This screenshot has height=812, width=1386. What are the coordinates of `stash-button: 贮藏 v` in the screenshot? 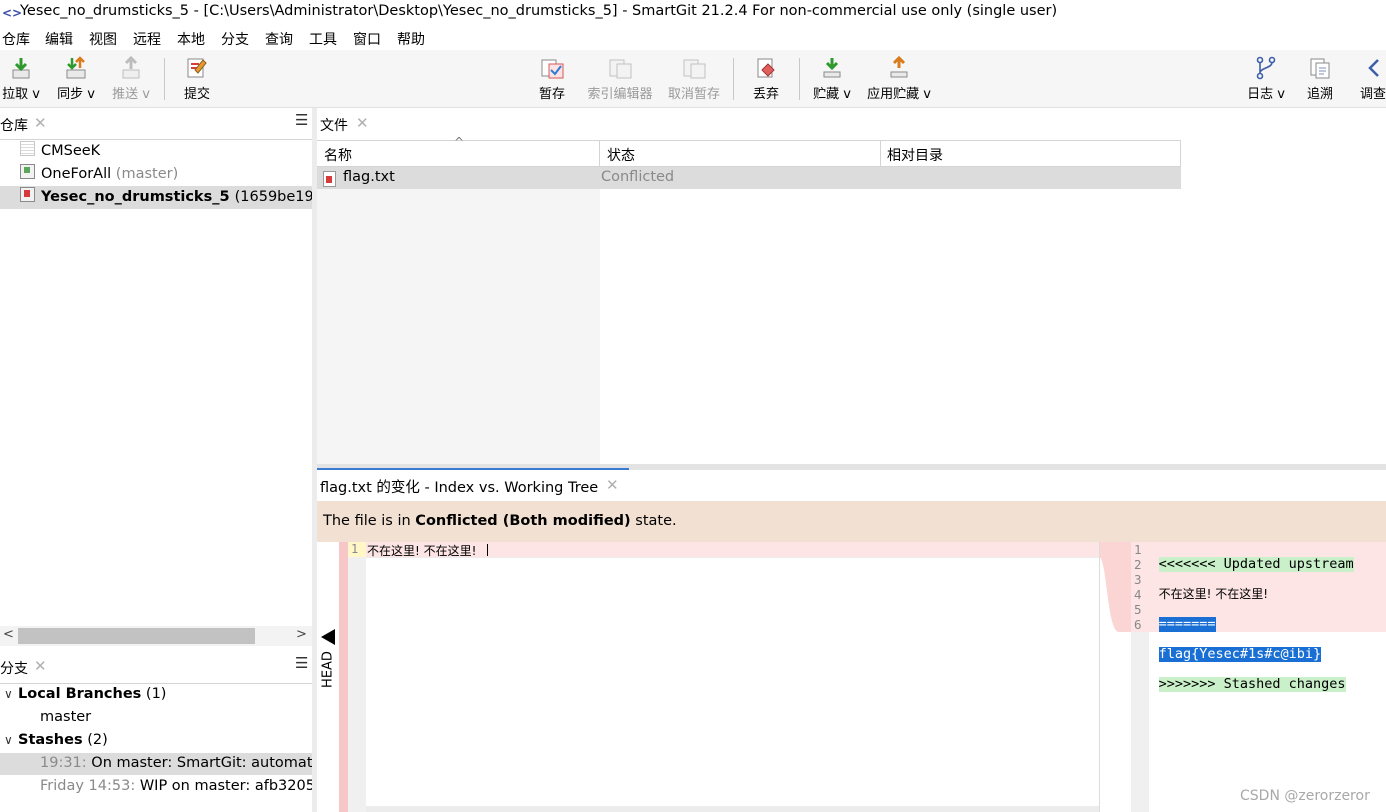 It's located at (832, 79).